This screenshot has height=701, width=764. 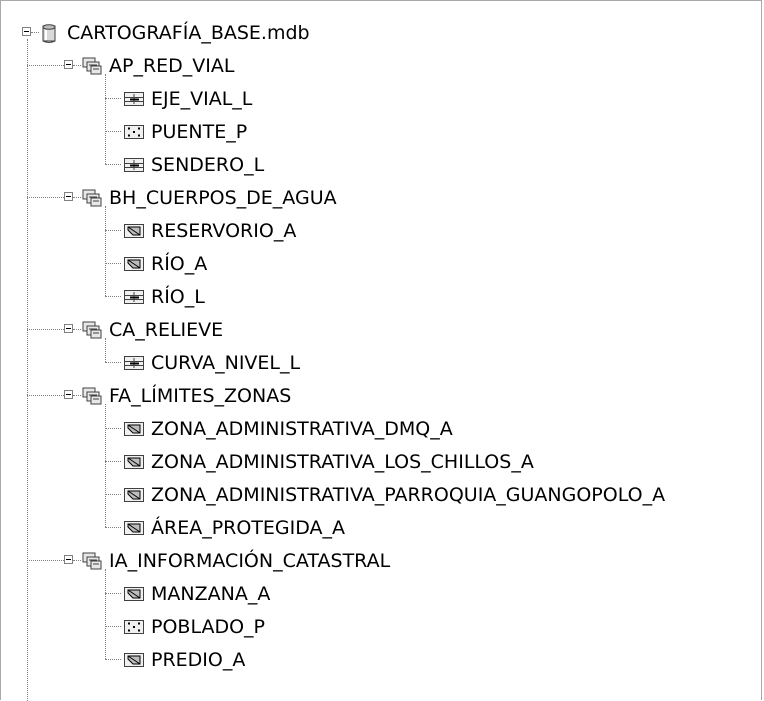 I want to click on feature-class-label: MANZANA_A, so click(x=210, y=594).